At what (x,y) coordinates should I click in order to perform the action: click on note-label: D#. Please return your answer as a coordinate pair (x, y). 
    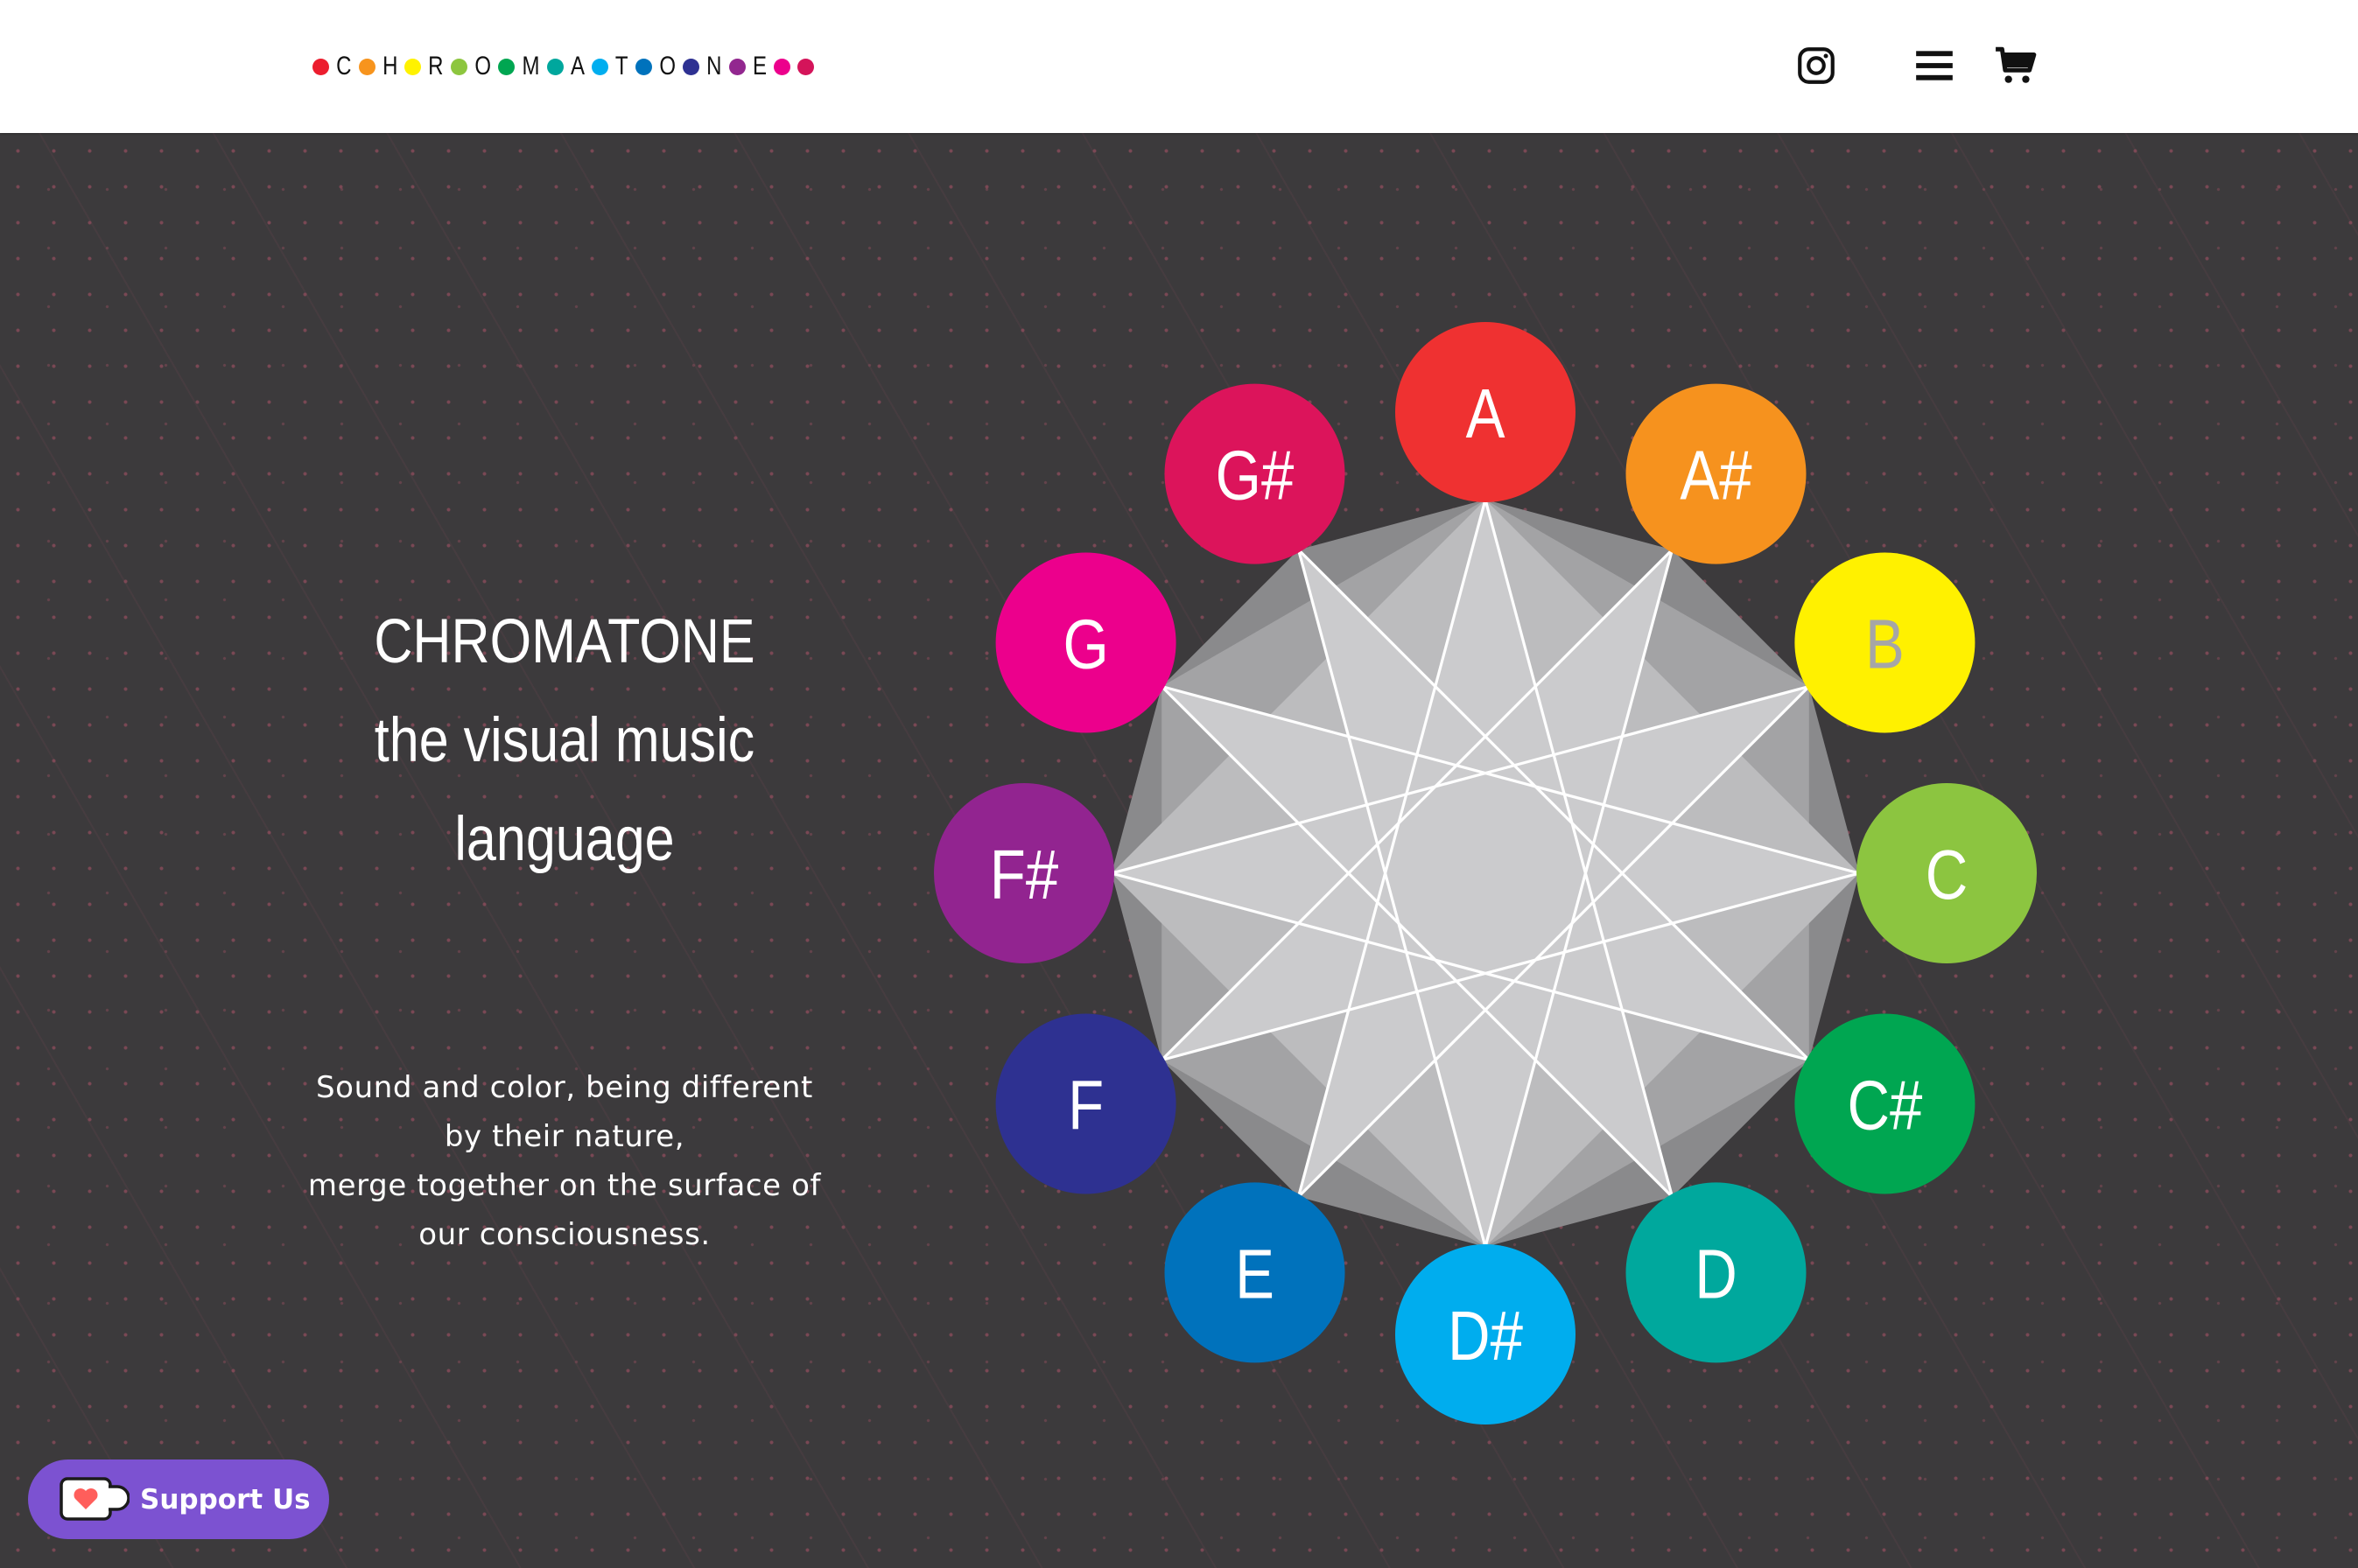
    Looking at the image, I should click on (1485, 1335).